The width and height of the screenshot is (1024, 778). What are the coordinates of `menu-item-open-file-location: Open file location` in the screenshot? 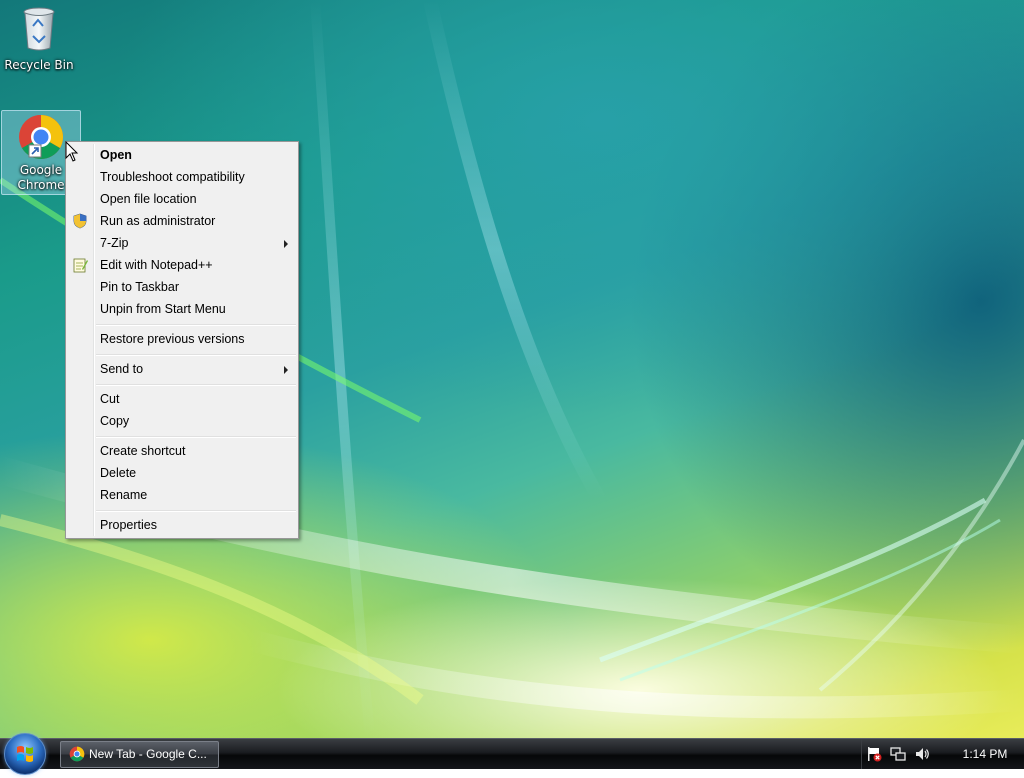 It's located at (182, 199).